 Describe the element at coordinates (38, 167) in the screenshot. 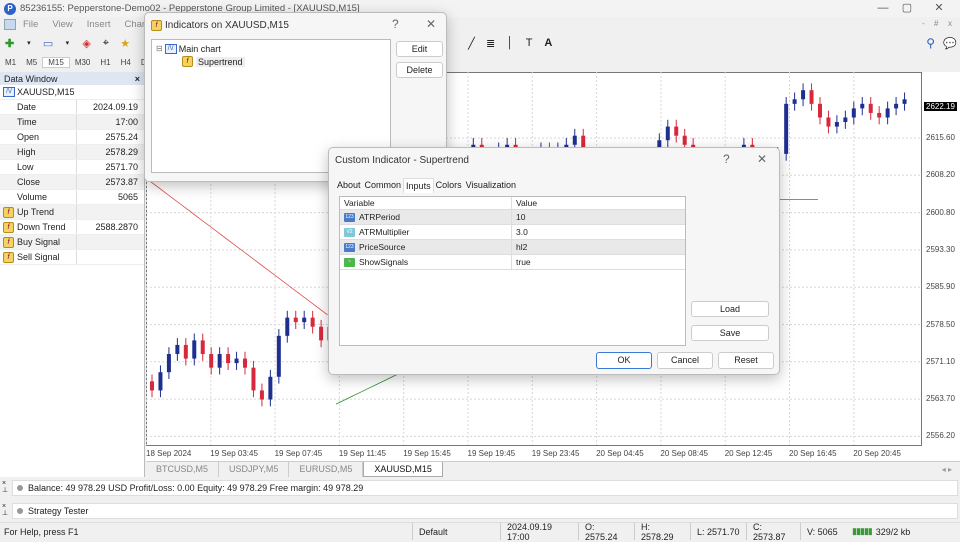

I see `data-row-label: Low` at that location.